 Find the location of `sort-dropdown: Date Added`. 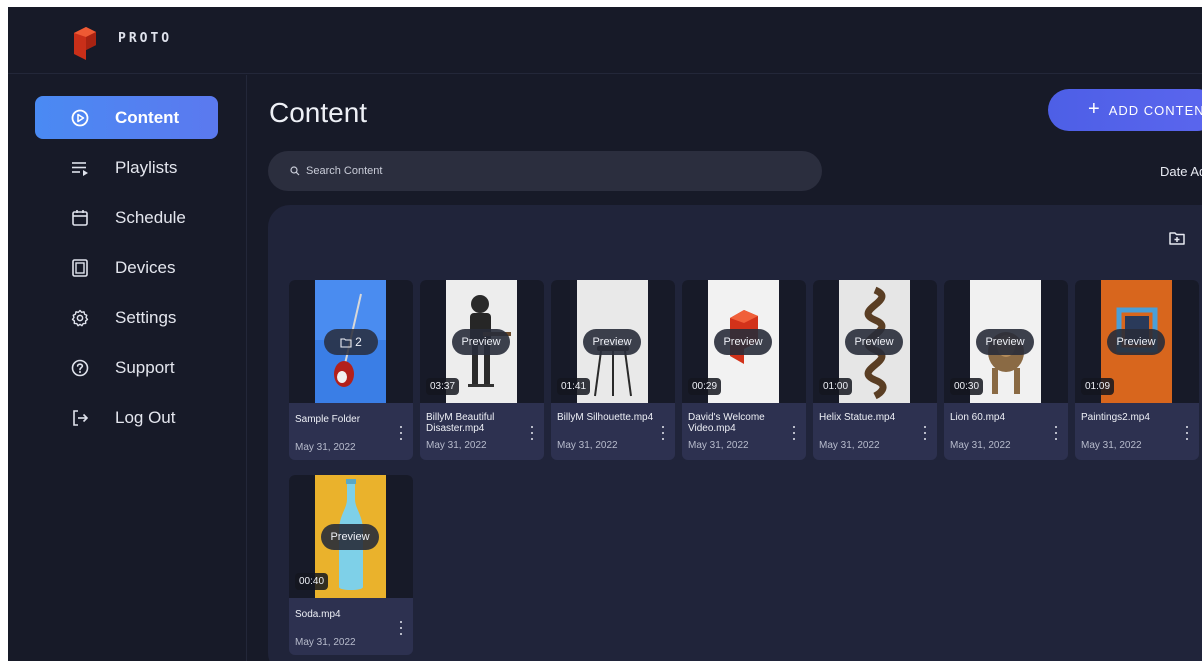

sort-dropdown: Date Added is located at coordinates (1181, 171).